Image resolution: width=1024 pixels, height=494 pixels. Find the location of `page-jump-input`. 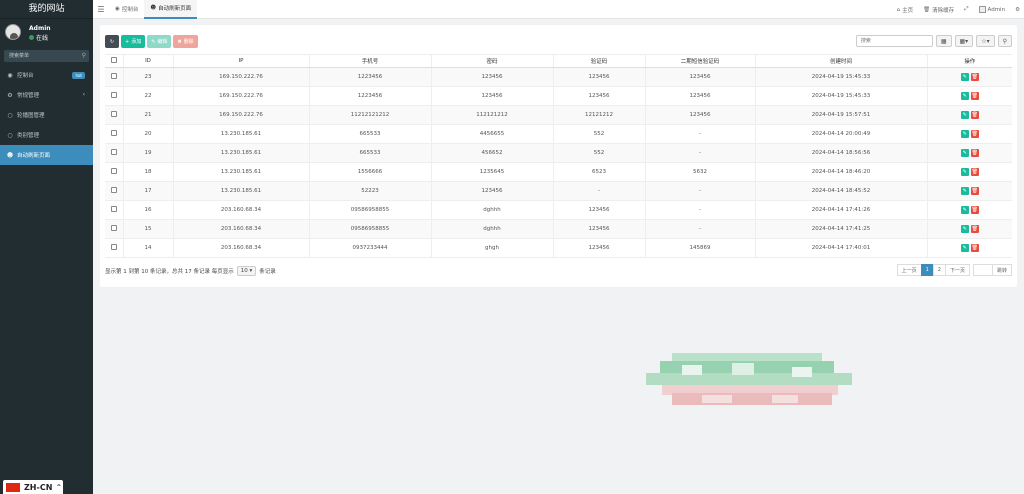

page-jump-input is located at coordinates (982, 270).